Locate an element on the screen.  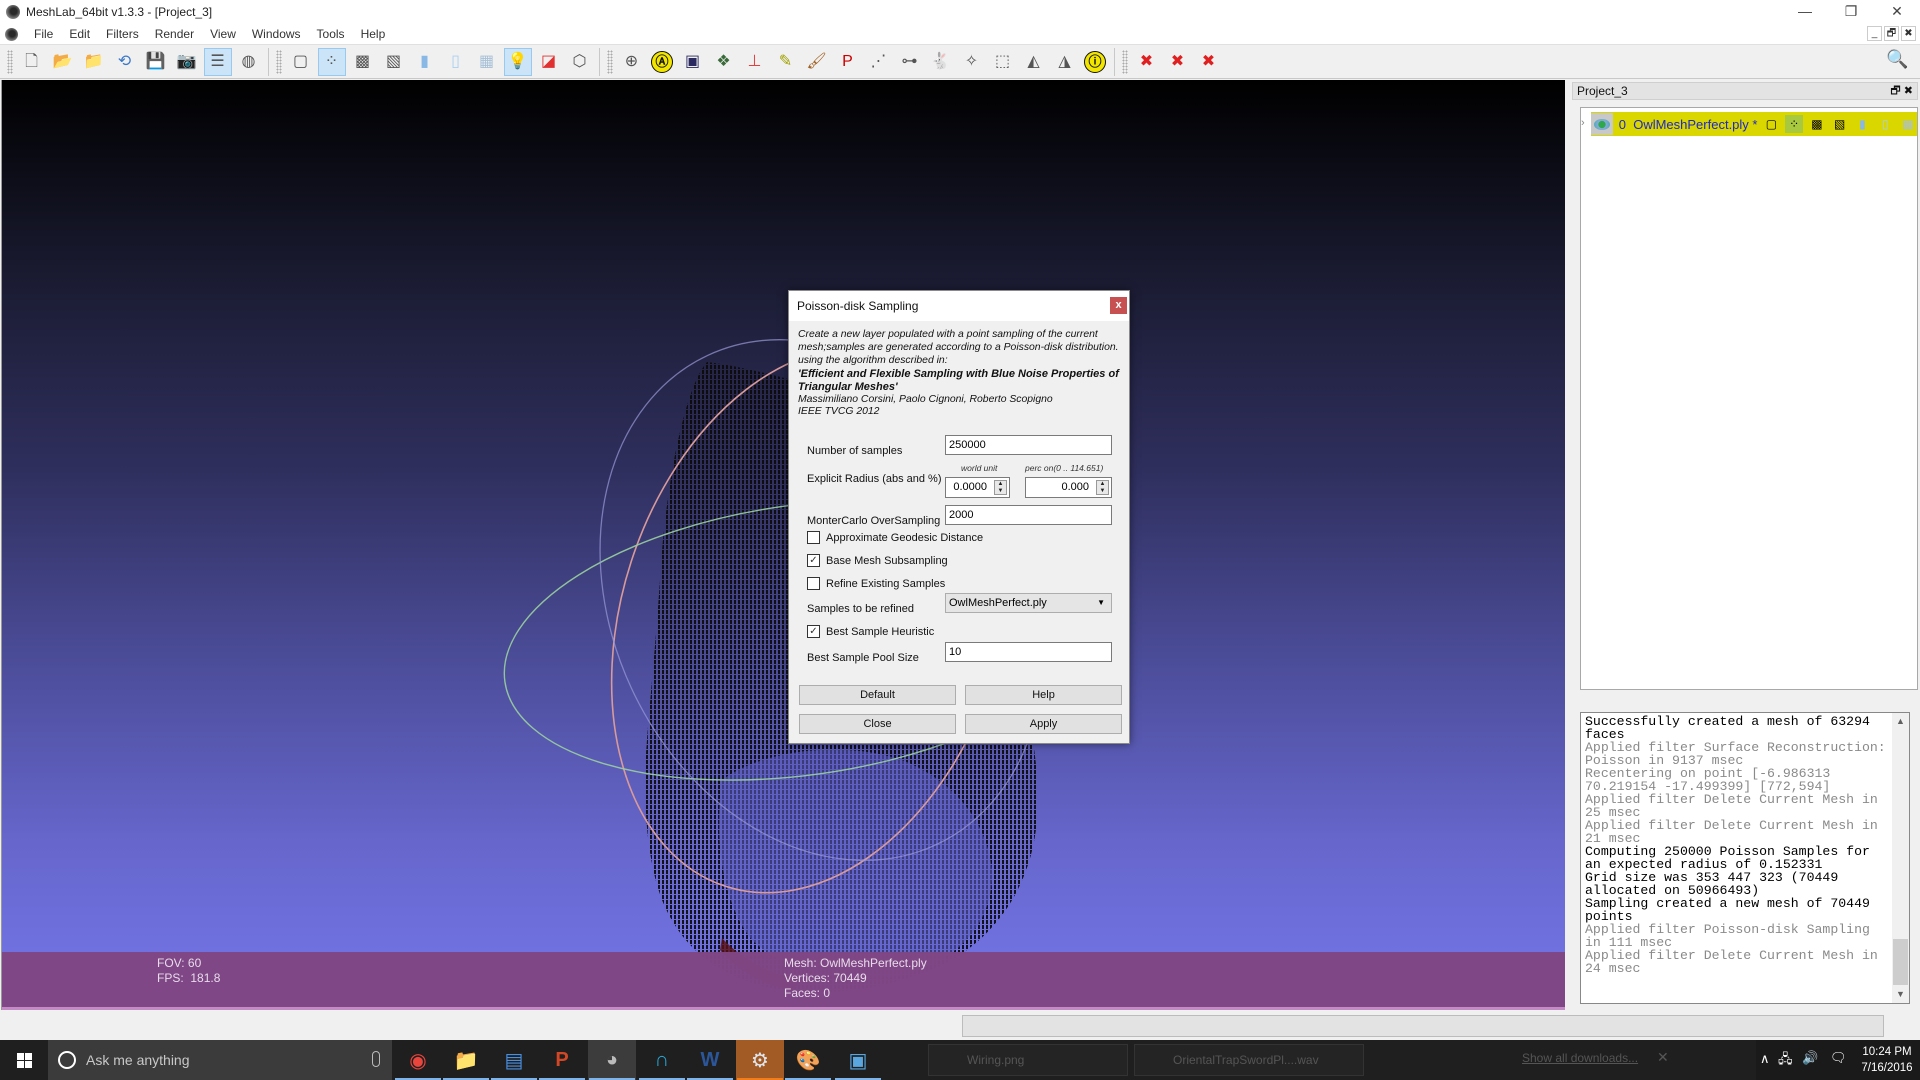
microphone-icon is located at coordinates (376, 1059).